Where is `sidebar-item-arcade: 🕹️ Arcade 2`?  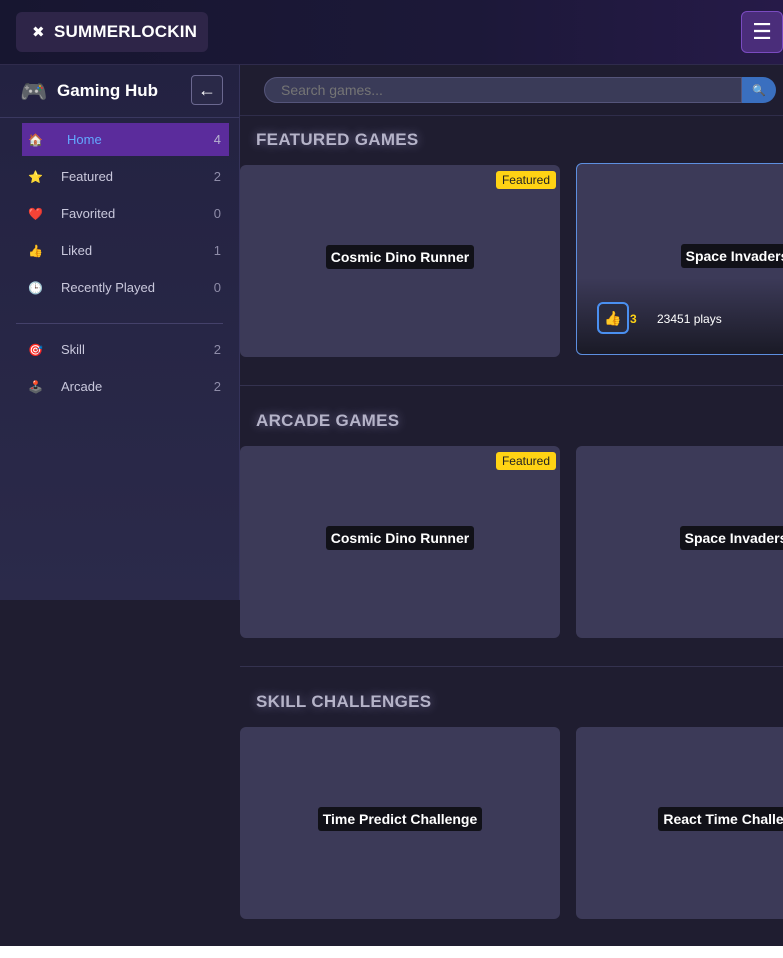
sidebar-item-arcade: 🕹️ Arcade 2 is located at coordinates (125, 386).